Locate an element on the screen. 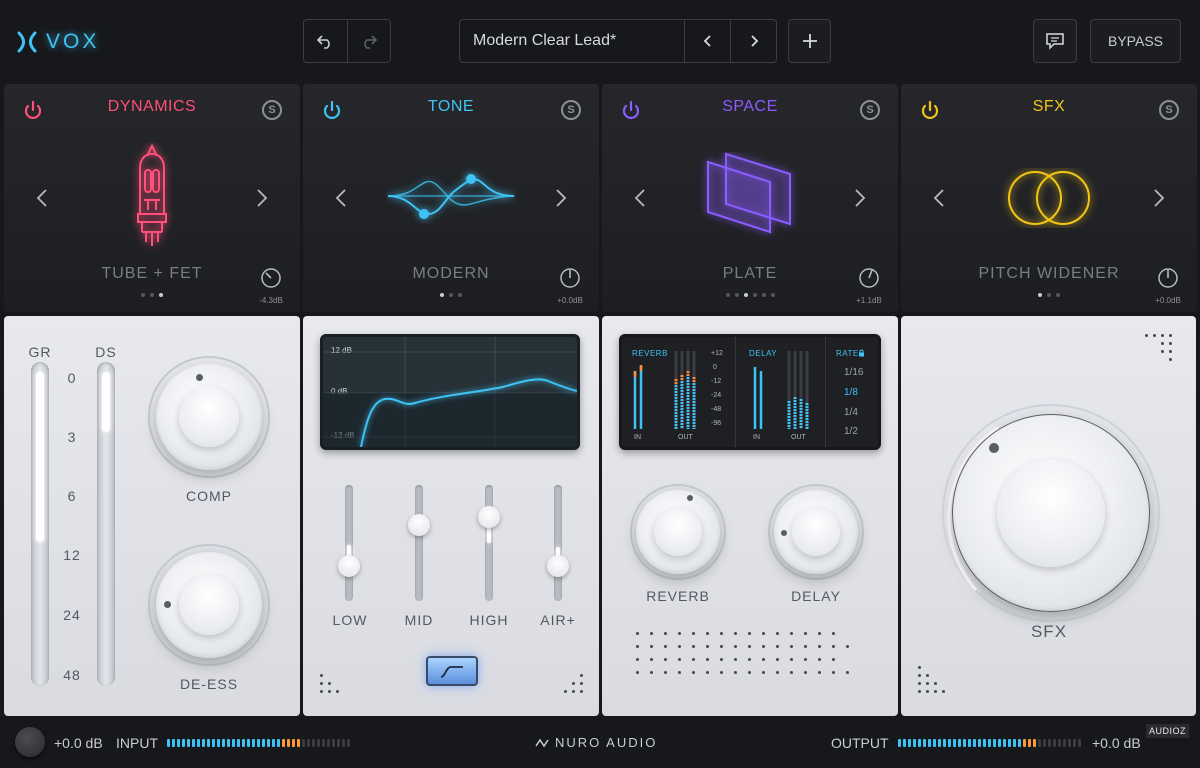 This screenshot has width=1200, height=768. reverb-knob is located at coordinates (678, 532).